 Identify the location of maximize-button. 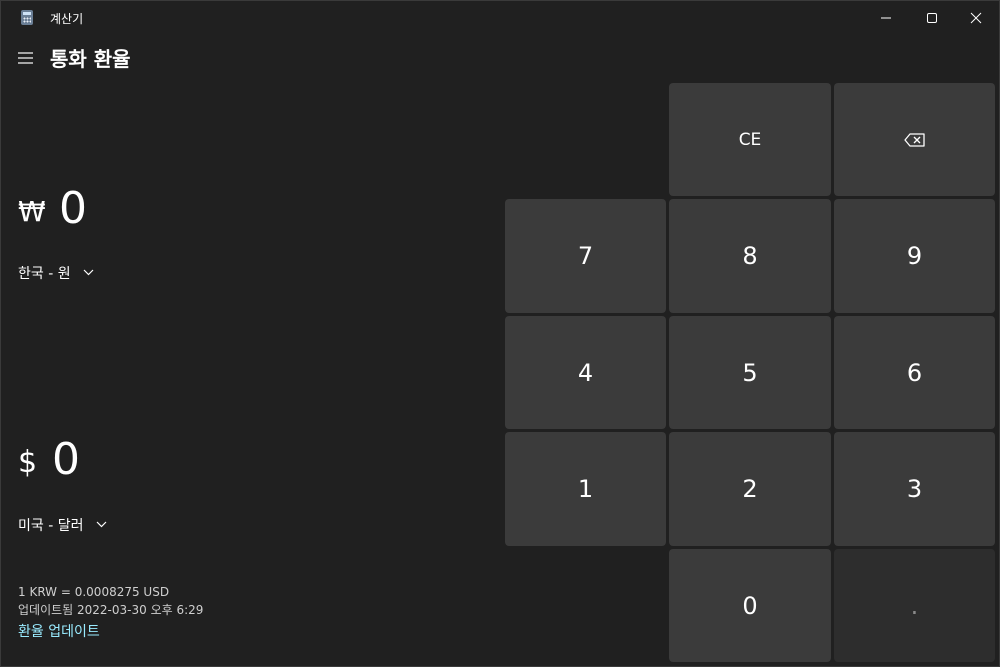
(932, 18).